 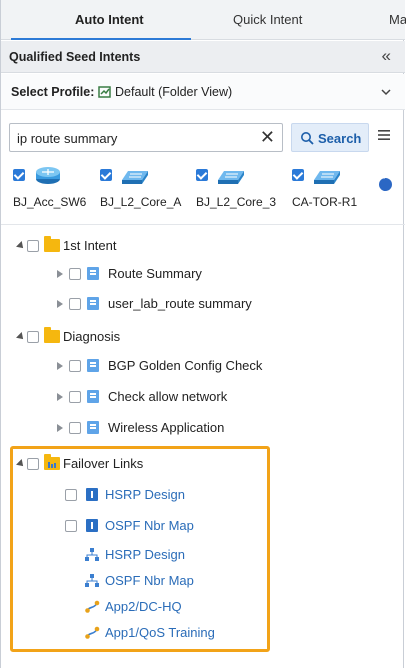 I want to click on tree-item: App1/QoS Training, so click(x=175, y=634).